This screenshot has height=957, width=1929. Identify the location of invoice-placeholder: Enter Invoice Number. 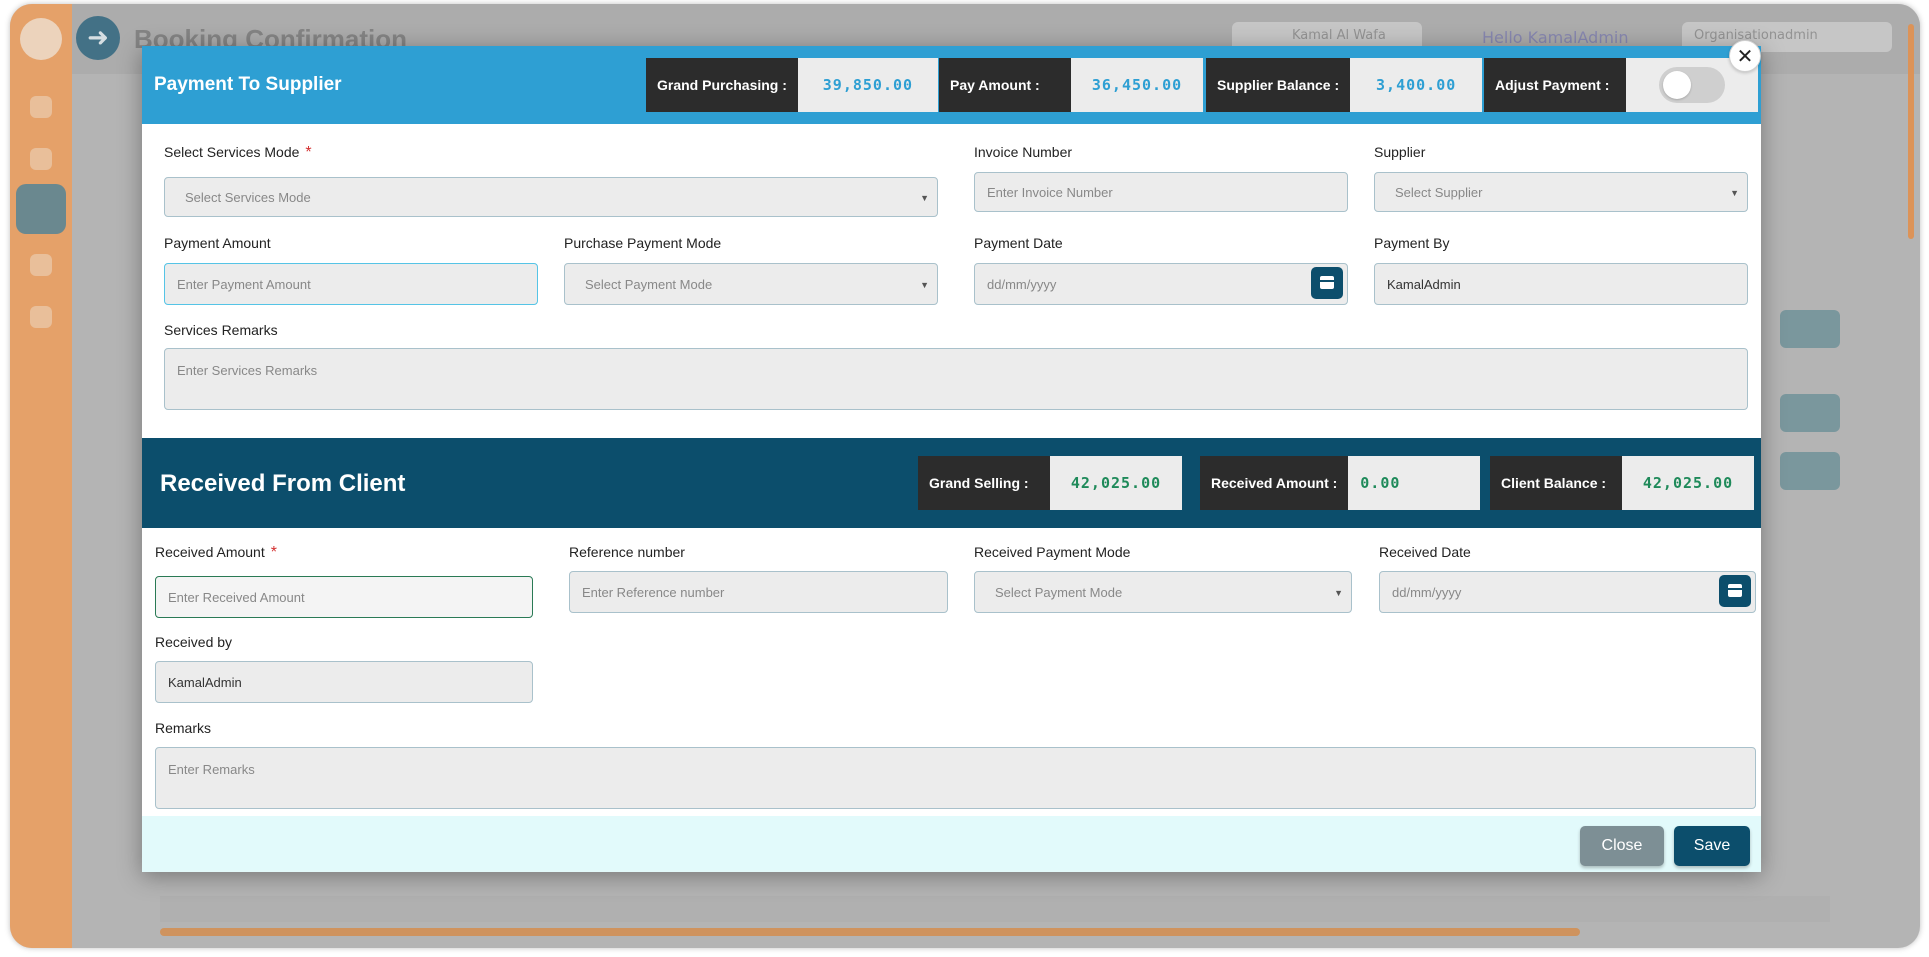
(1050, 192).